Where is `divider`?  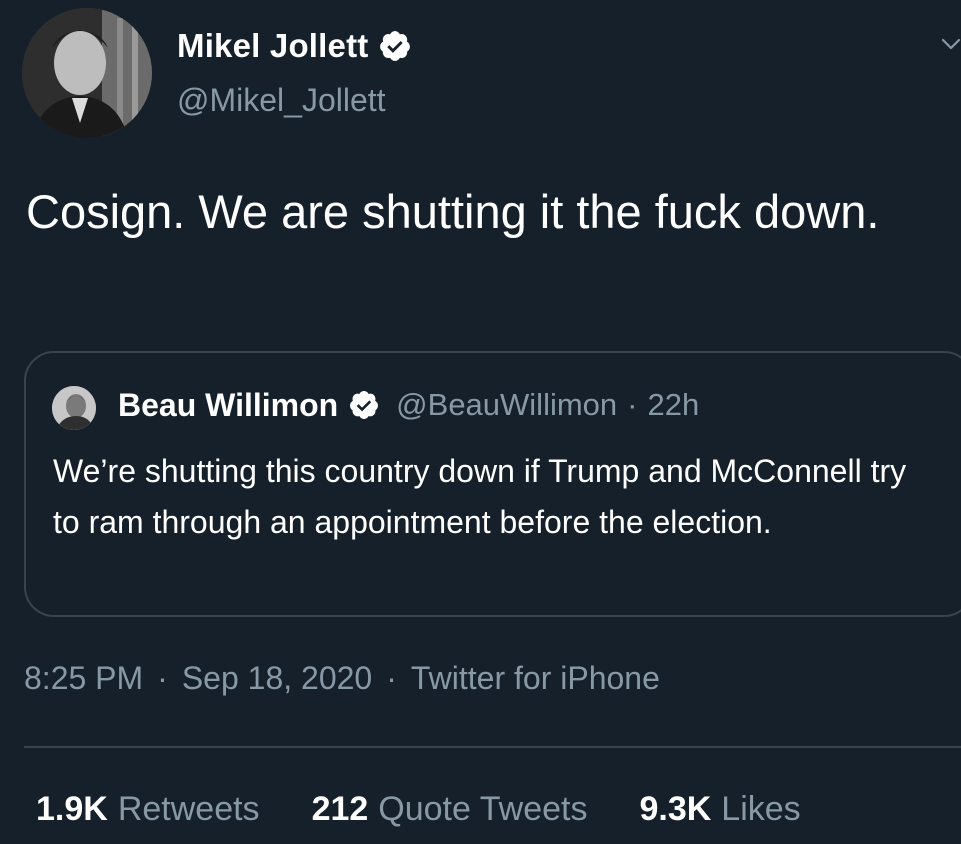 divider is located at coordinates (492, 747).